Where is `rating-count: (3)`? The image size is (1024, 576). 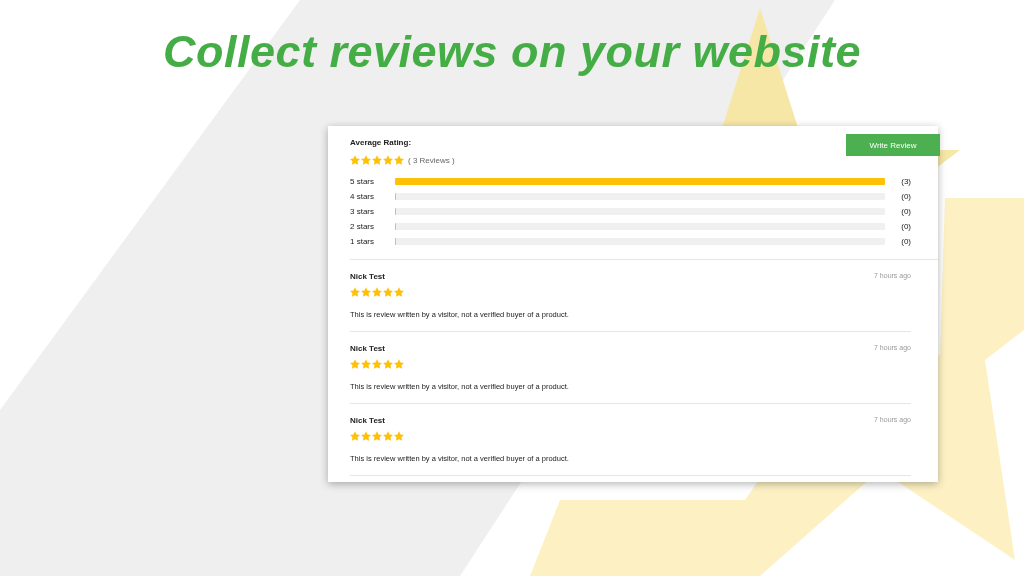
rating-count: (3) is located at coordinates (905, 181).